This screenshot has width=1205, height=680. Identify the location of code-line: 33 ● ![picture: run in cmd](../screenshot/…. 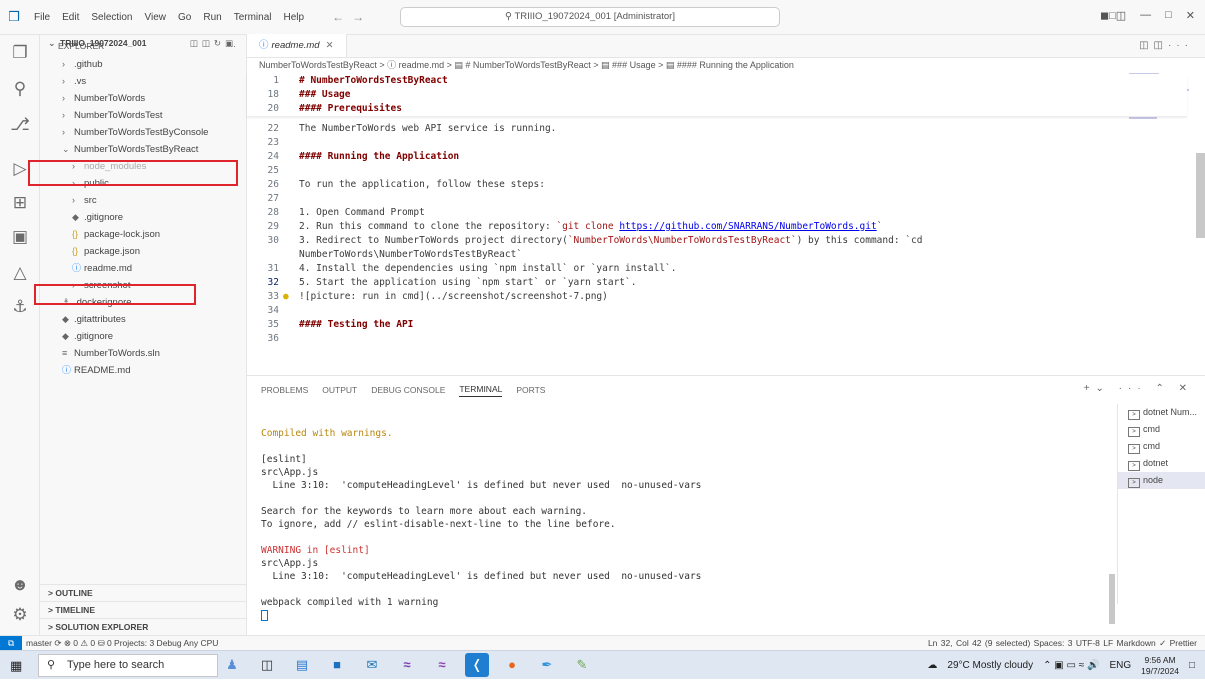
(717, 297).